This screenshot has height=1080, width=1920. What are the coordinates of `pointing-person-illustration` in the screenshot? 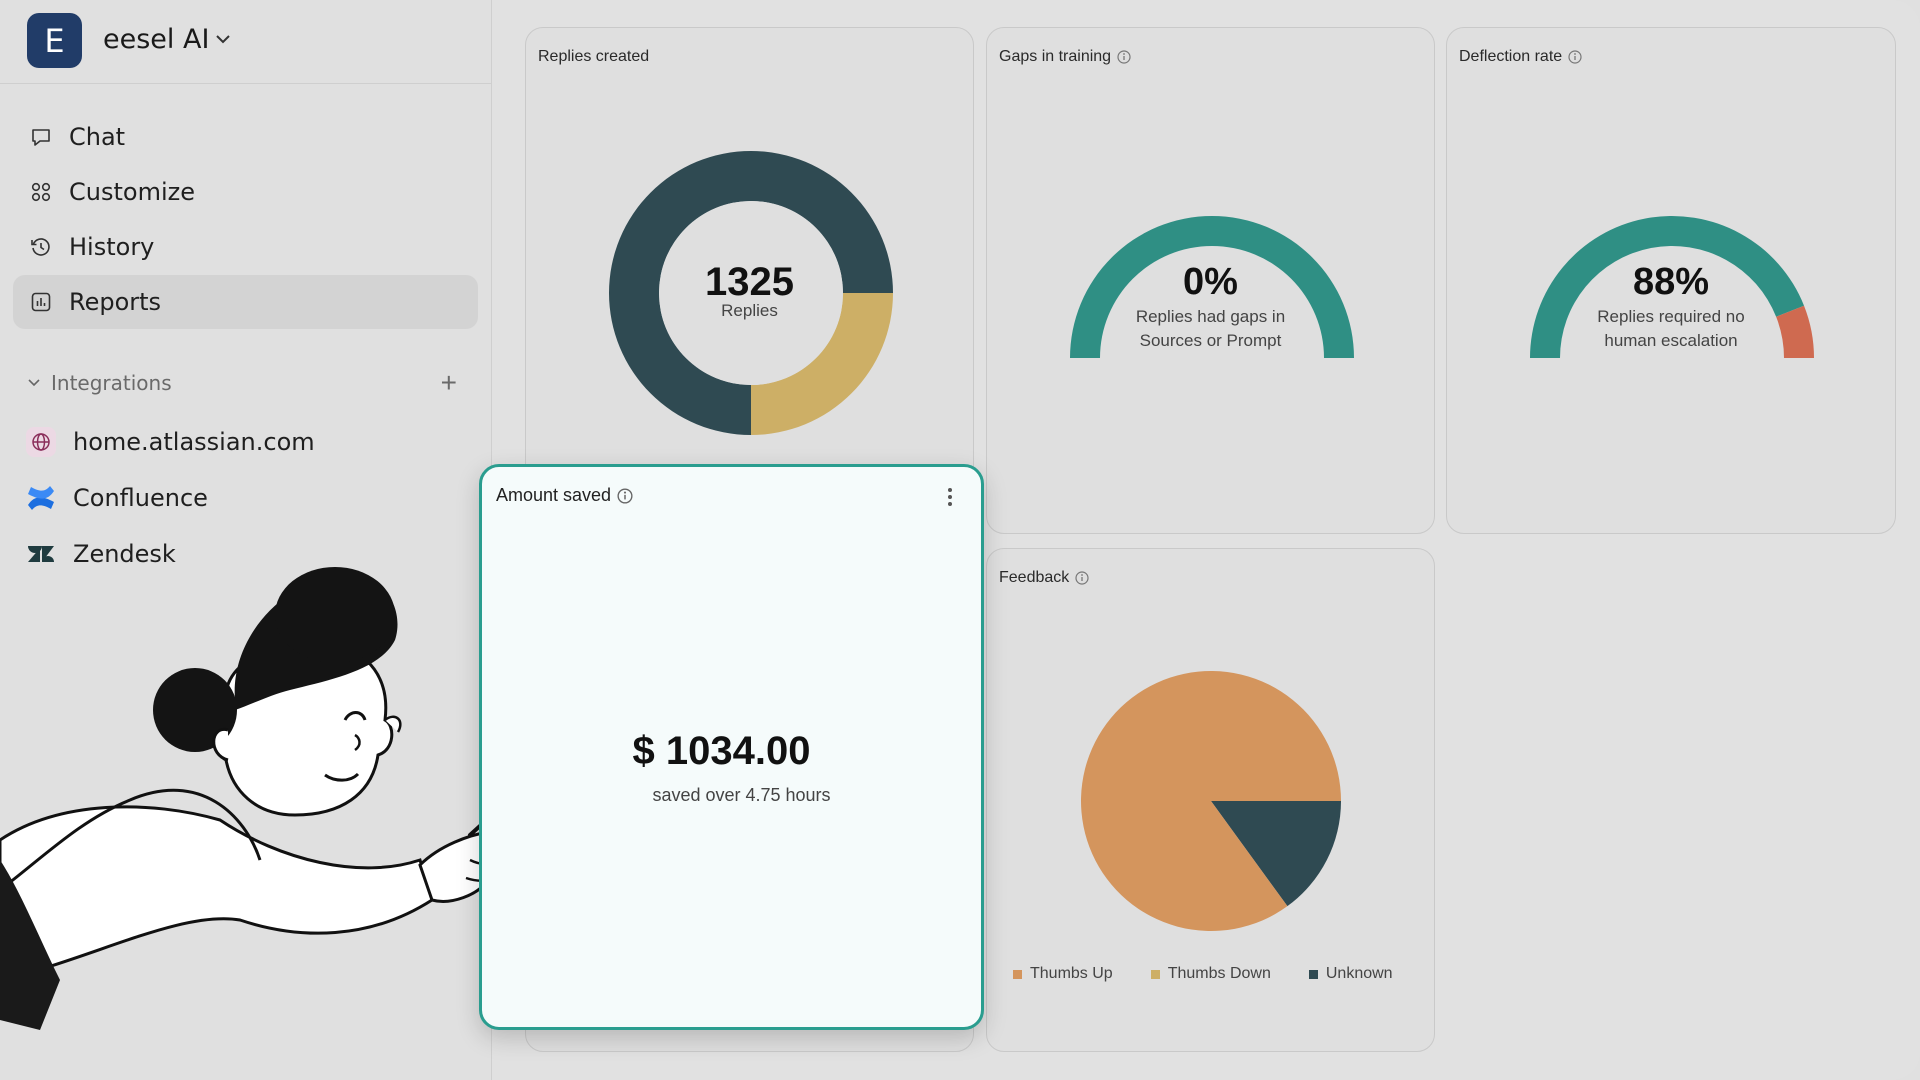 It's located at (269, 798).